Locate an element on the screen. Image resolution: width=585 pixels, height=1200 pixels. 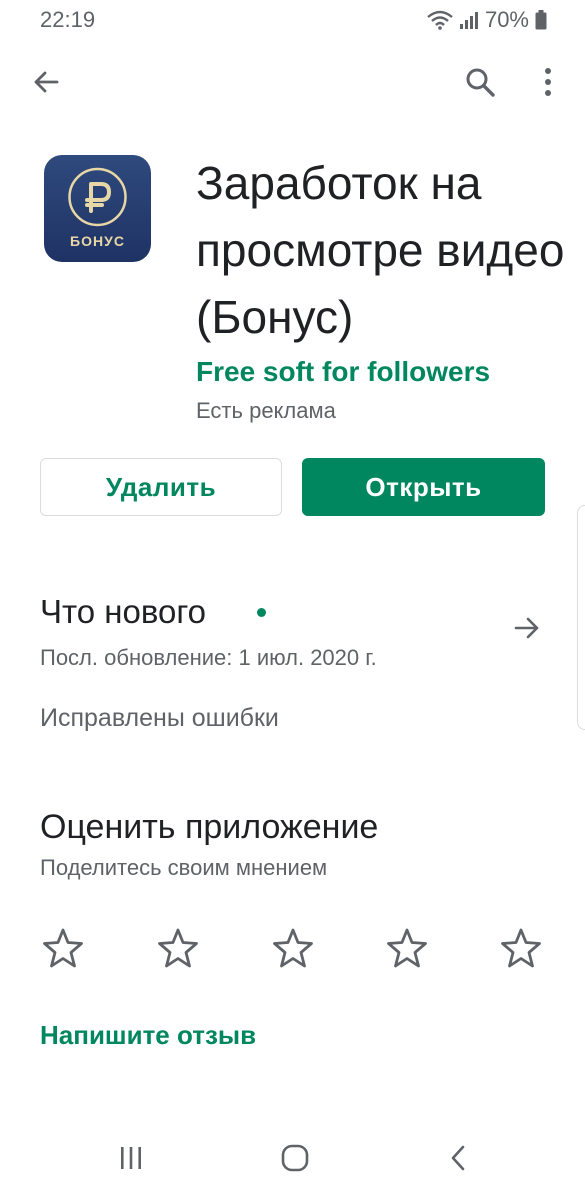
status-bar: 22:19 70% is located at coordinates (292, 22).